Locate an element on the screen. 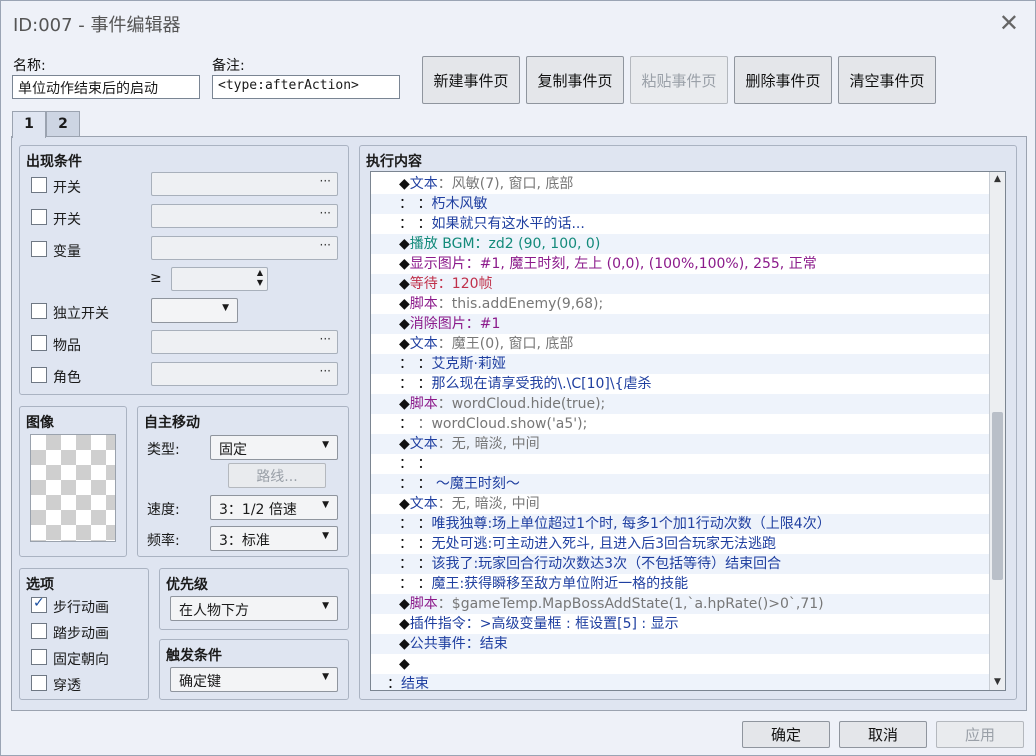  actor-checkbox is located at coordinates (39, 375).